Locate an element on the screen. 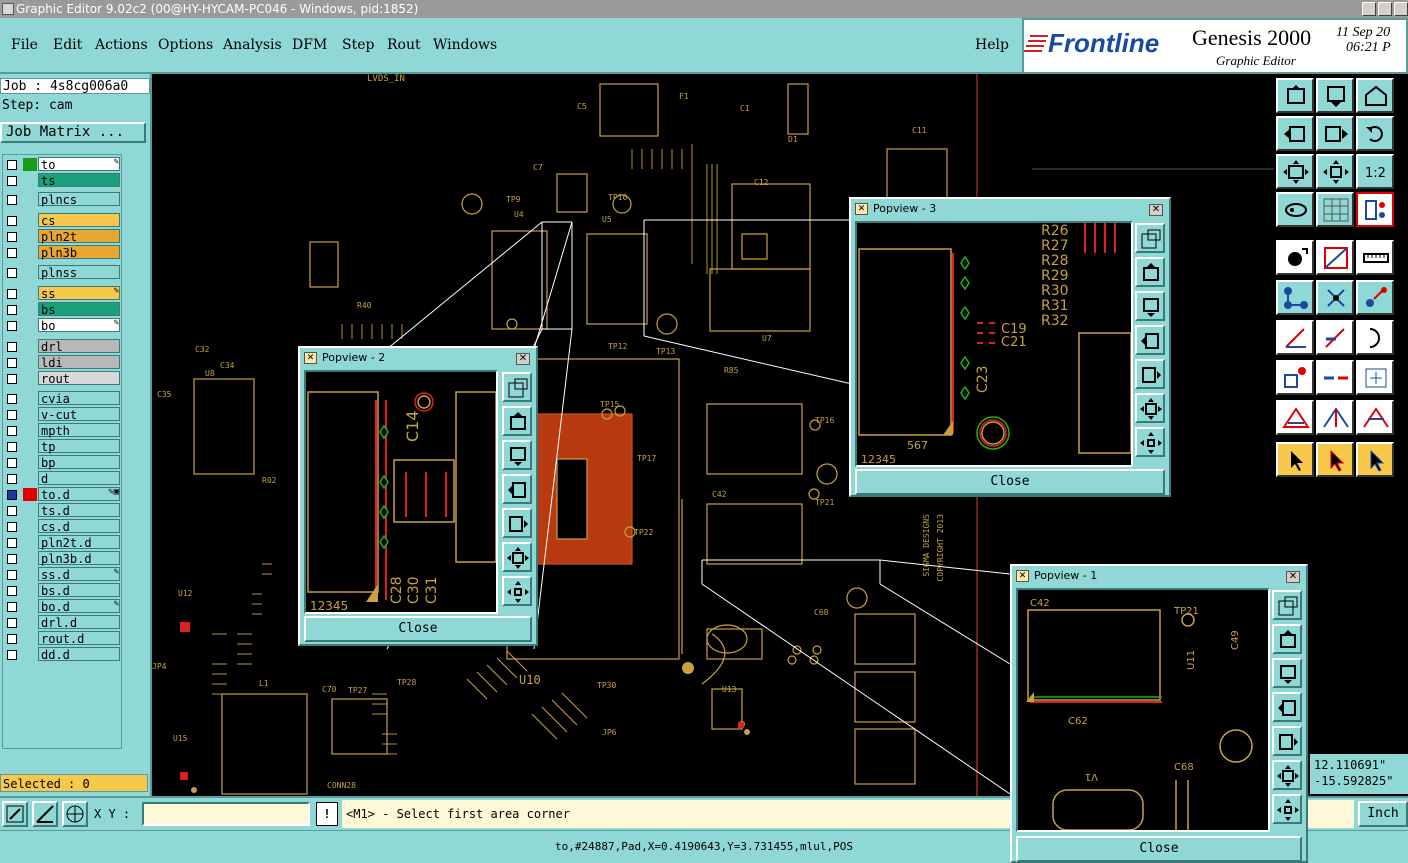  popview-3-up-tool is located at coordinates (1150, 272).